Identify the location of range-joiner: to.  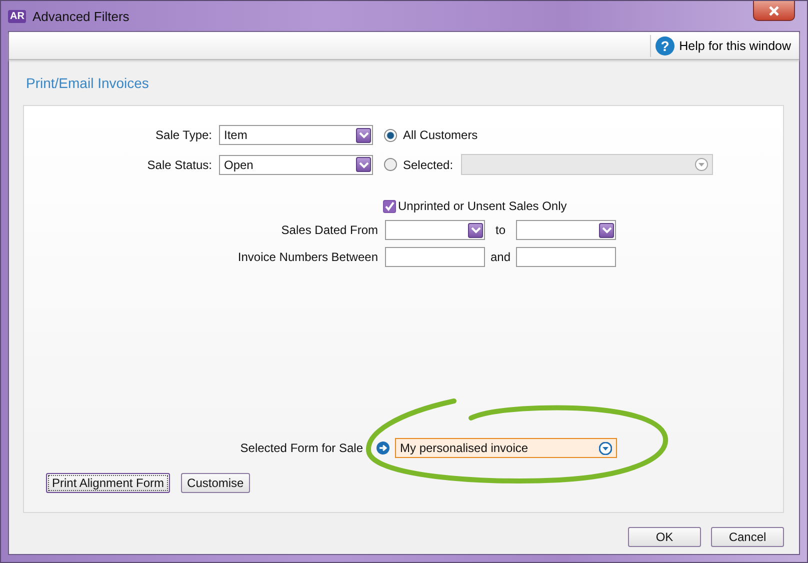
(500, 230).